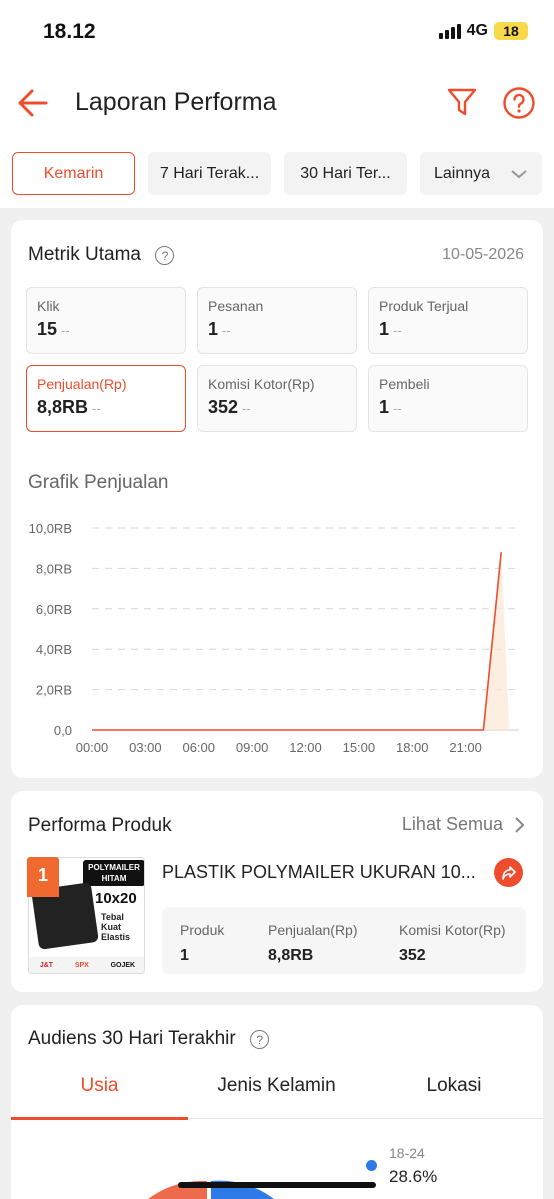 Image resolution: width=554 pixels, height=1199 pixels. I want to click on chart-title: Grafik Penjualan, so click(98, 482).